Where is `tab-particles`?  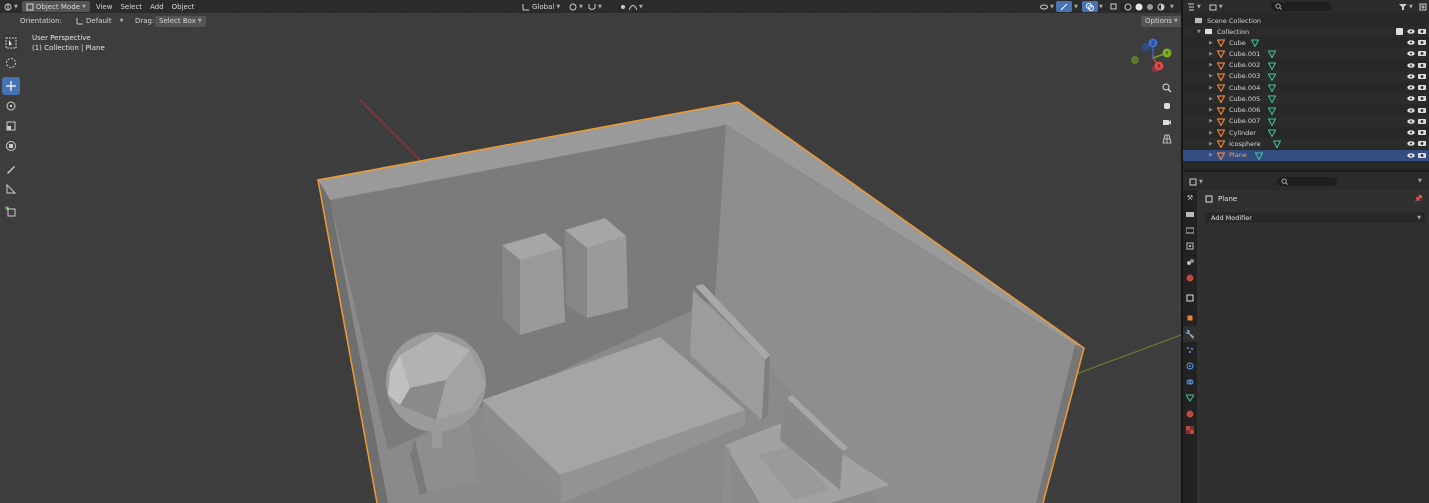 tab-particles is located at coordinates (1190, 350).